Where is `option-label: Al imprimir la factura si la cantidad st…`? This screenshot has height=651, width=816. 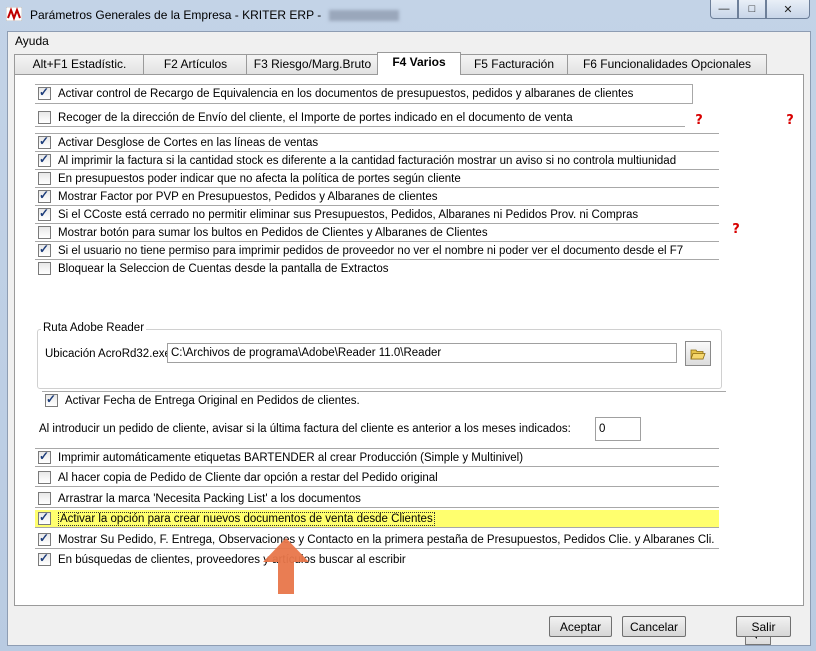 option-label: Al imprimir la factura si la cantidad st… is located at coordinates (367, 160).